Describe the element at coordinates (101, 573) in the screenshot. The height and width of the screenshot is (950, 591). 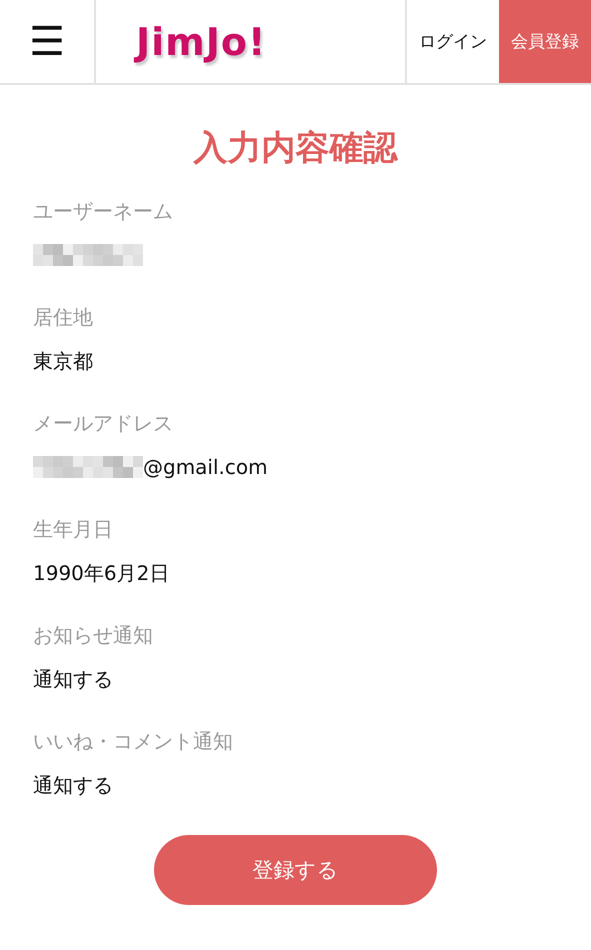
I see `field-value: 1990年6月2日` at that location.